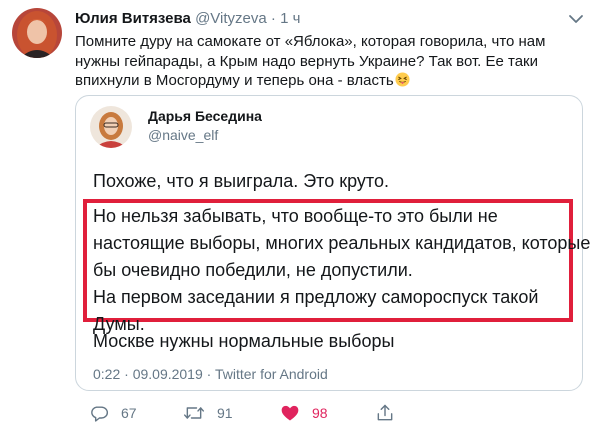  What do you see at coordinates (194, 413) in the screenshot?
I see `retweet-icon` at bounding box center [194, 413].